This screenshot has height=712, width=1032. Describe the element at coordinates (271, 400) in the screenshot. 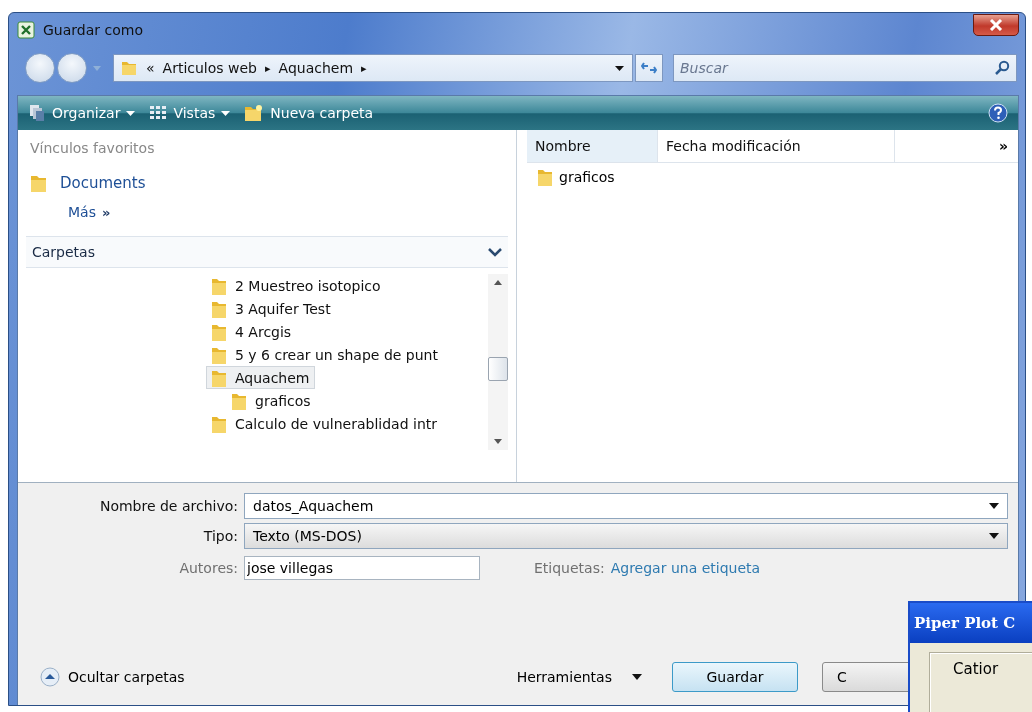

I see `folder-tree-item: graficos` at that location.